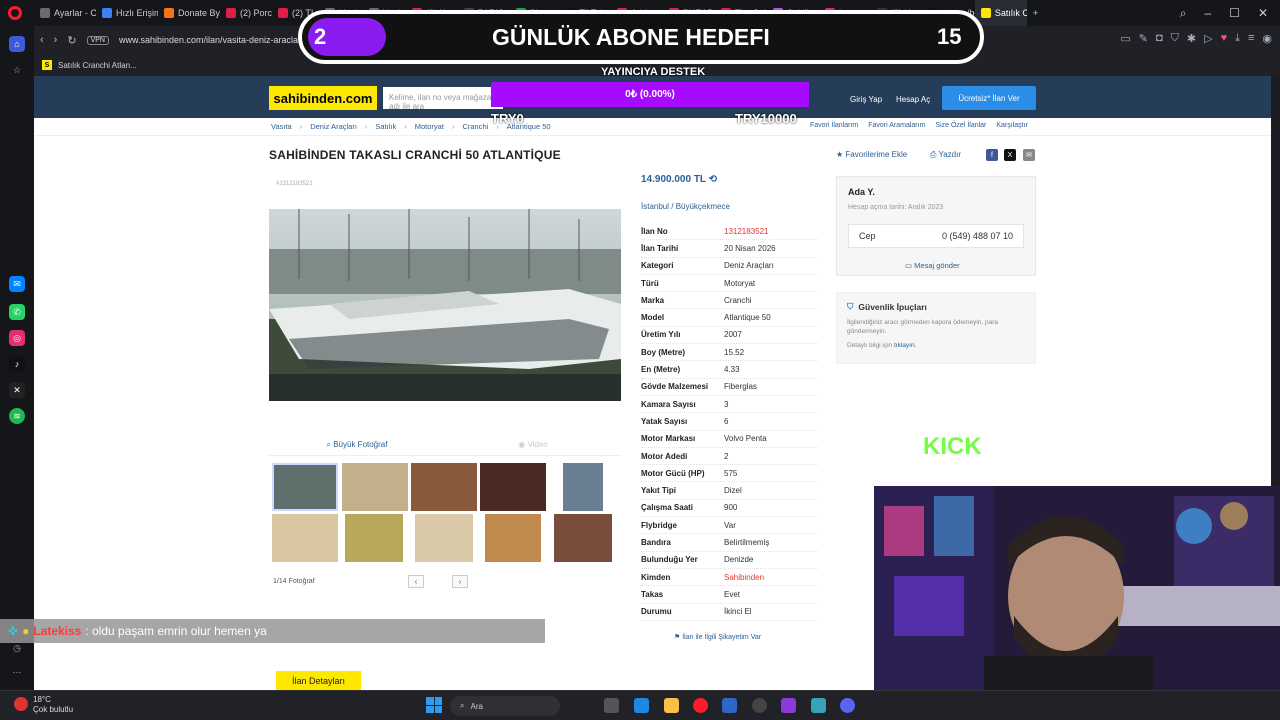 This screenshot has height=720, width=1280. I want to click on email-share-icon: ✉, so click(1029, 155).